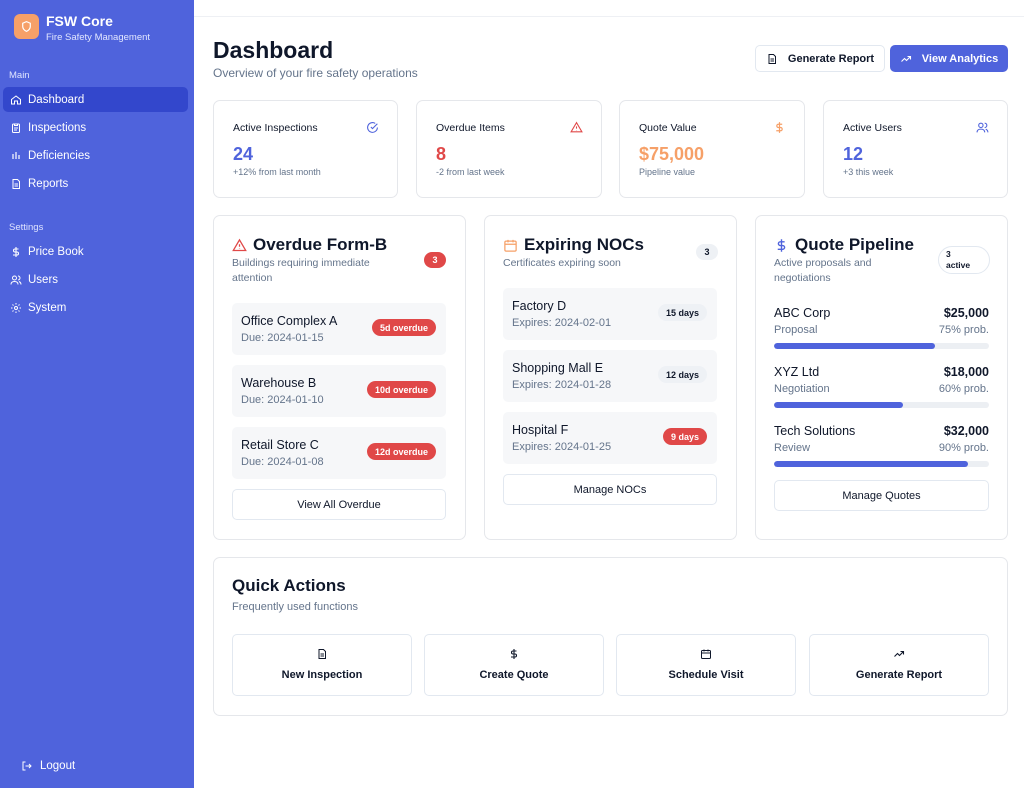 This screenshot has width=1024, height=788. Describe the element at coordinates (252, 278) in the screenshot. I see `panel-subtitle-line: attention` at that location.